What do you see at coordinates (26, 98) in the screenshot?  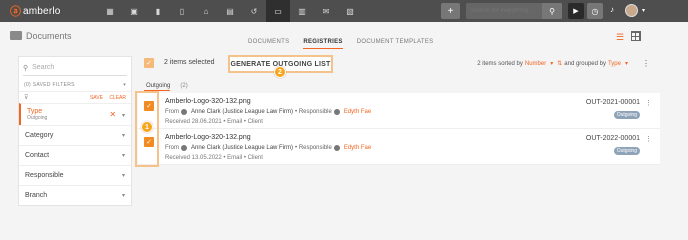 I see `funnel-icon: ⊽` at bounding box center [26, 98].